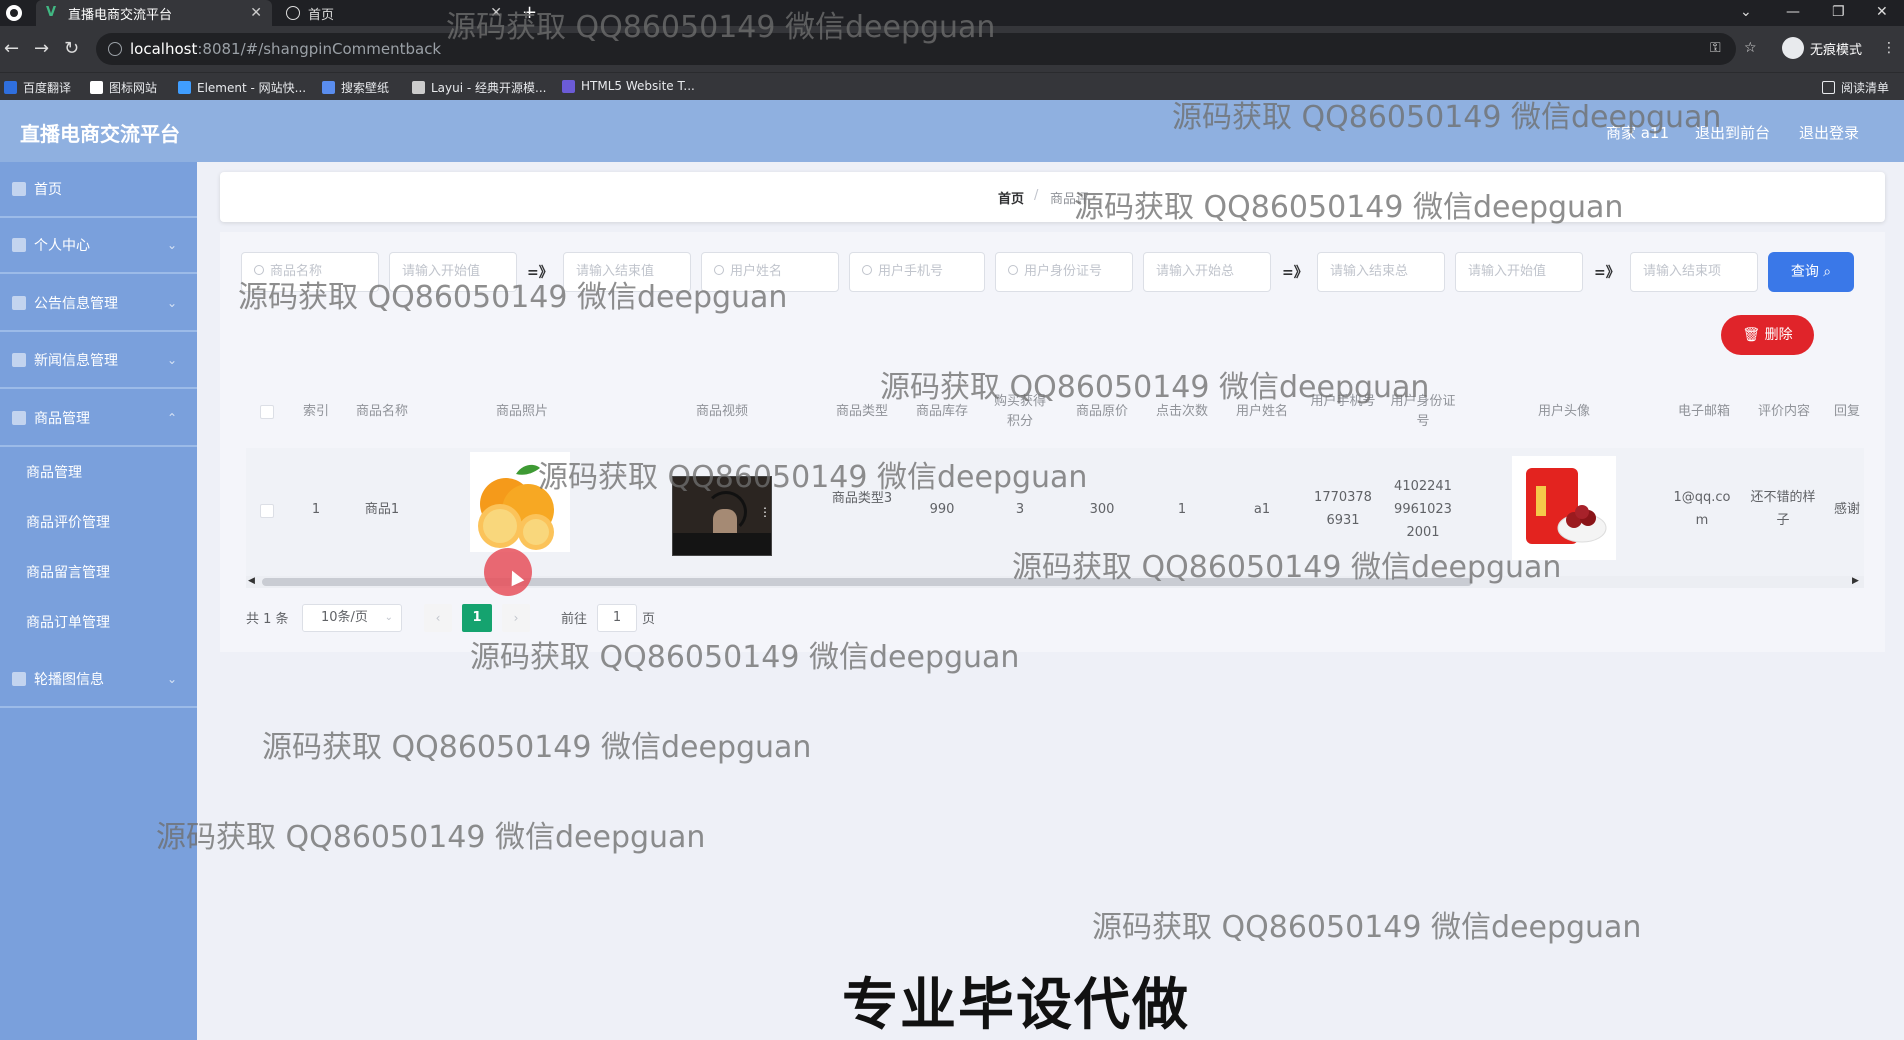 The image size is (1904, 1040). Describe the element at coordinates (316, 509) in the screenshot. I see `cell-index: 1` at that location.